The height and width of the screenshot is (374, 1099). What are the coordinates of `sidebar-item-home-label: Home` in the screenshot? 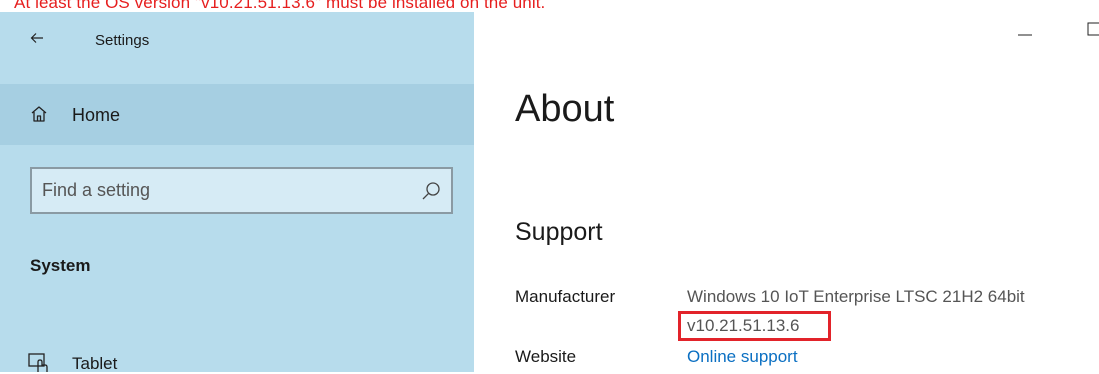 It's located at (96, 115).